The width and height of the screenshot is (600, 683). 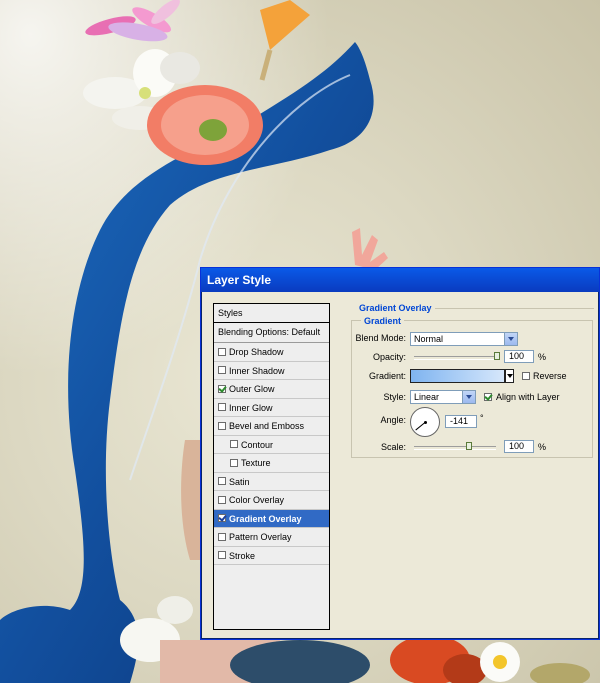 I want to click on style-item-bevel-and-emboss: Bevel and Emboss, so click(x=271, y=426).